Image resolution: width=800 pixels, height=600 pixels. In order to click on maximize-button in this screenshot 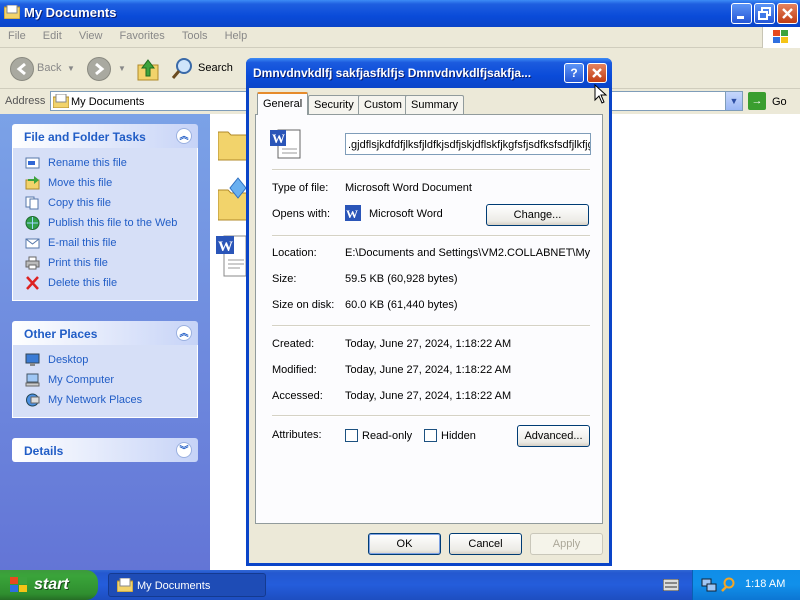, I will do `click(764, 13)`.